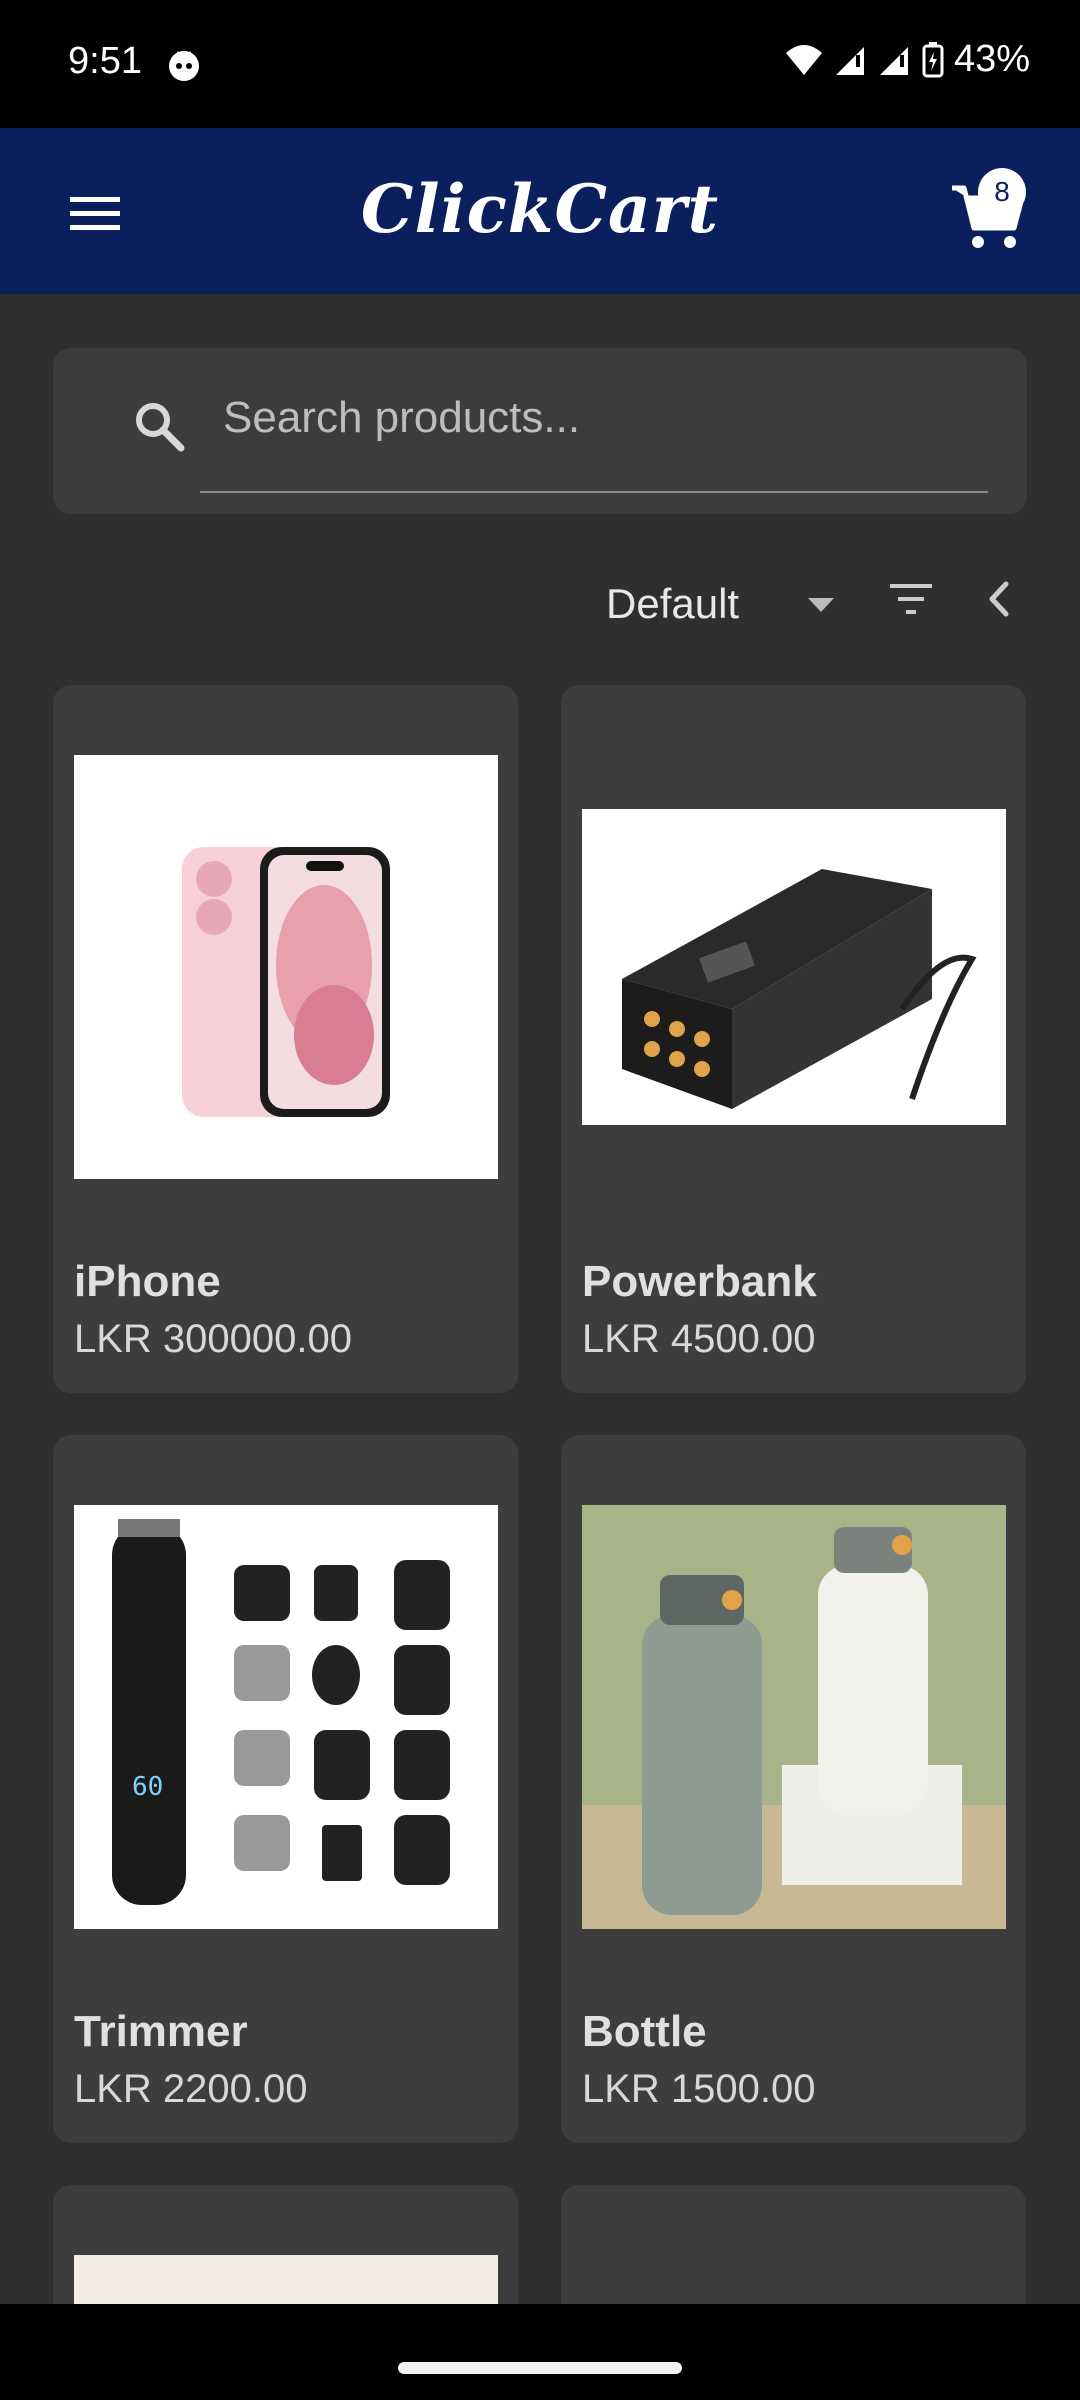  I want to click on cat-app-icon, so click(184, 66).